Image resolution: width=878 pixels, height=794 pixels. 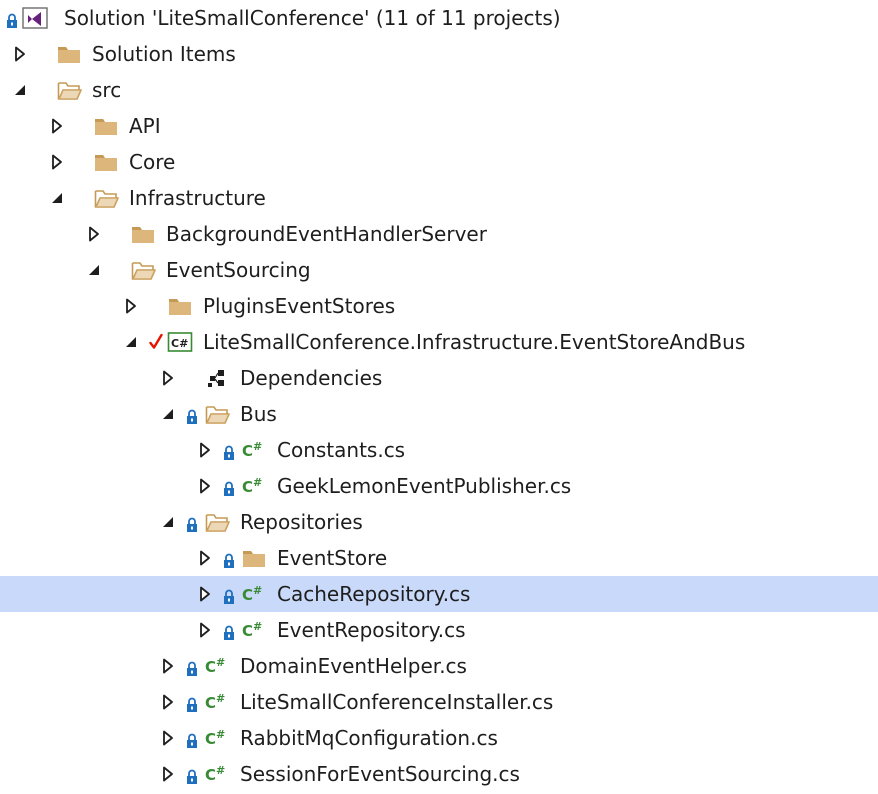 What do you see at coordinates (439, 126) in the screenshot?
I see `tree-item-api: API` at bounding box center [439, 126].